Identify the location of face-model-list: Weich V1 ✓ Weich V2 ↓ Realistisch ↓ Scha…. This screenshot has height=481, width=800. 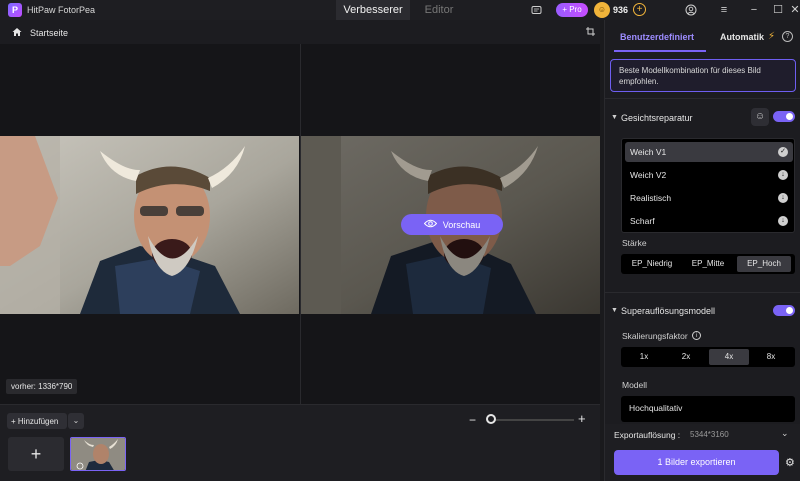
(708, 185).